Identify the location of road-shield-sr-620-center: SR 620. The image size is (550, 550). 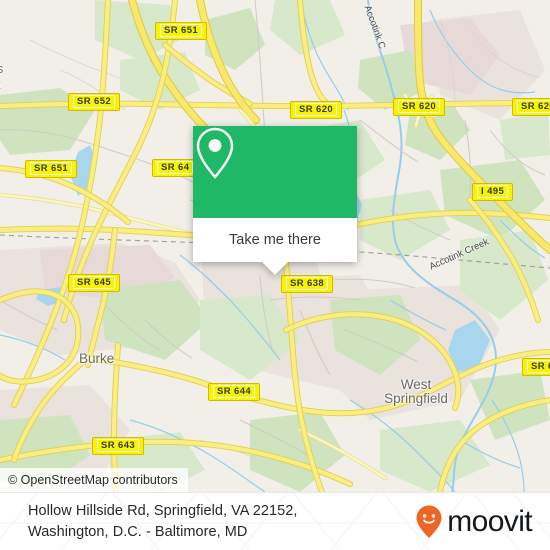
(419, 107).